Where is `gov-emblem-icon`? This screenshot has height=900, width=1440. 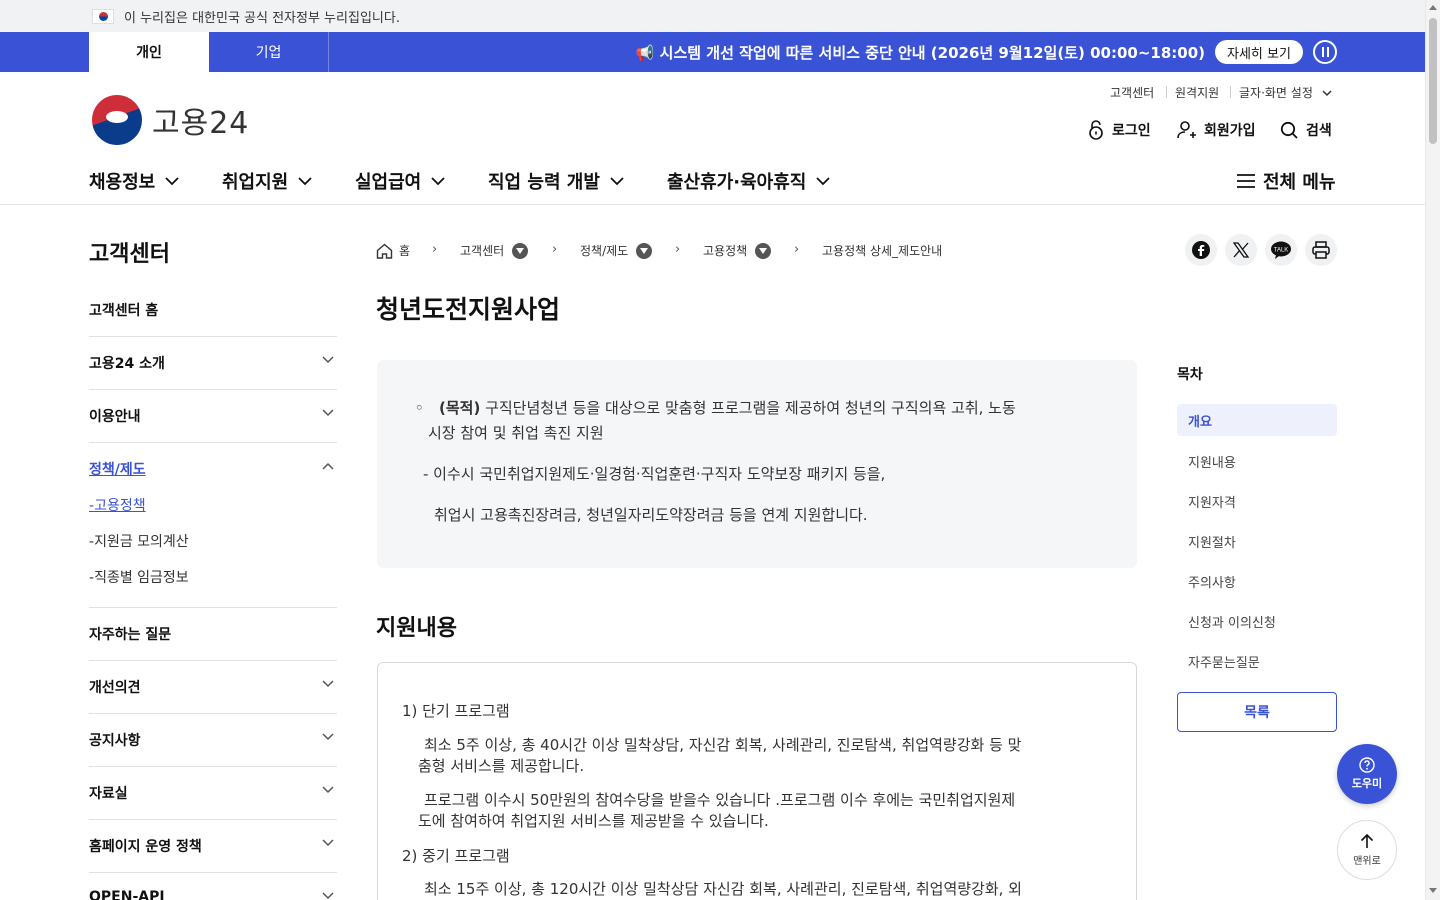 gov-emblem-icon is located at coordinates (117, 120).